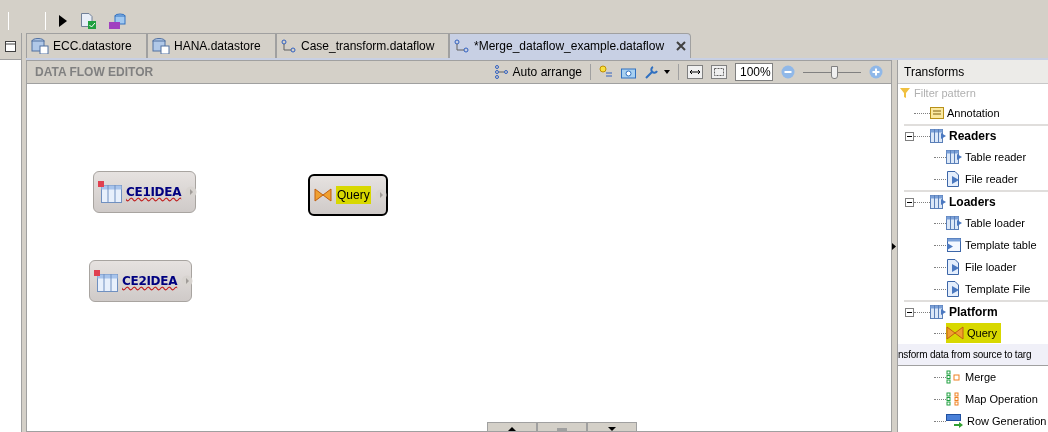  I want to click on node-label: Query, so click(353, 195).